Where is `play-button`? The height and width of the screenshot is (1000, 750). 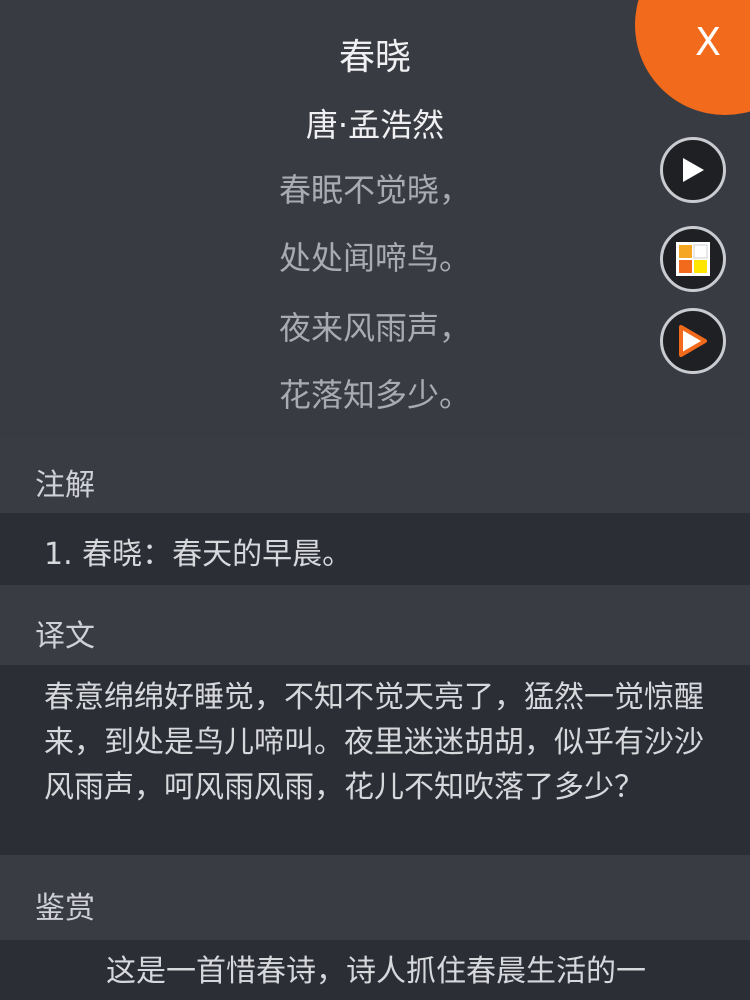
play-button is located at coordinates (693, 170).